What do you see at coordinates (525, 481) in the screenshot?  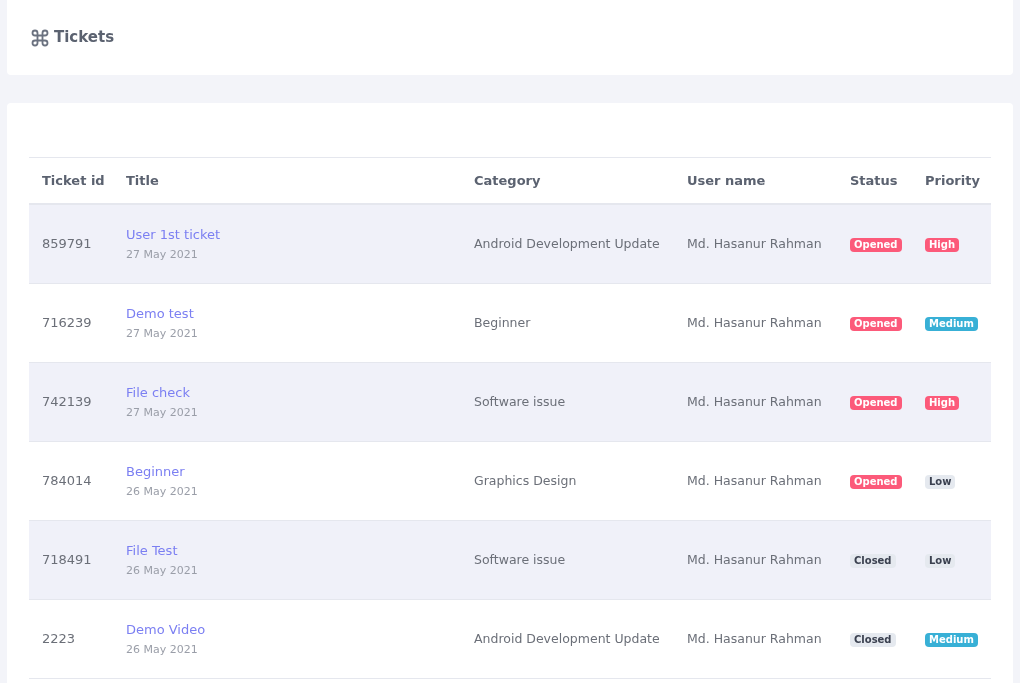 I see `category-text: Graphics Design` at bounding box center [525, 481].